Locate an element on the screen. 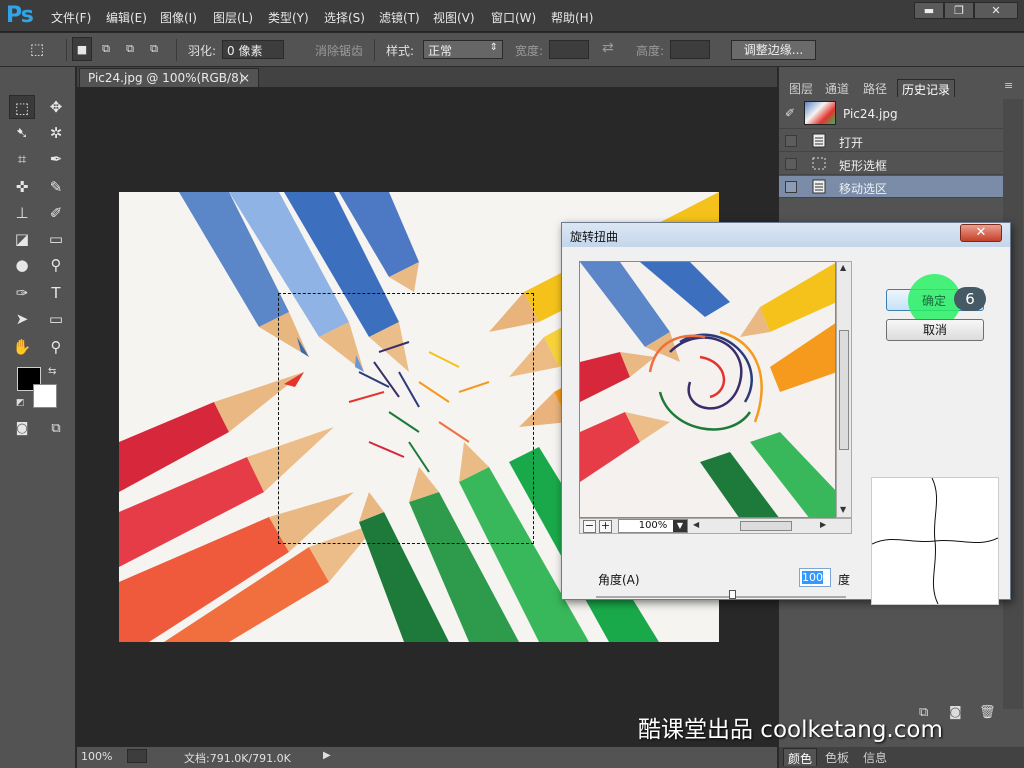 The image size is (1024, 768). tab-info: 信息 is located at coordinates (875, 757).